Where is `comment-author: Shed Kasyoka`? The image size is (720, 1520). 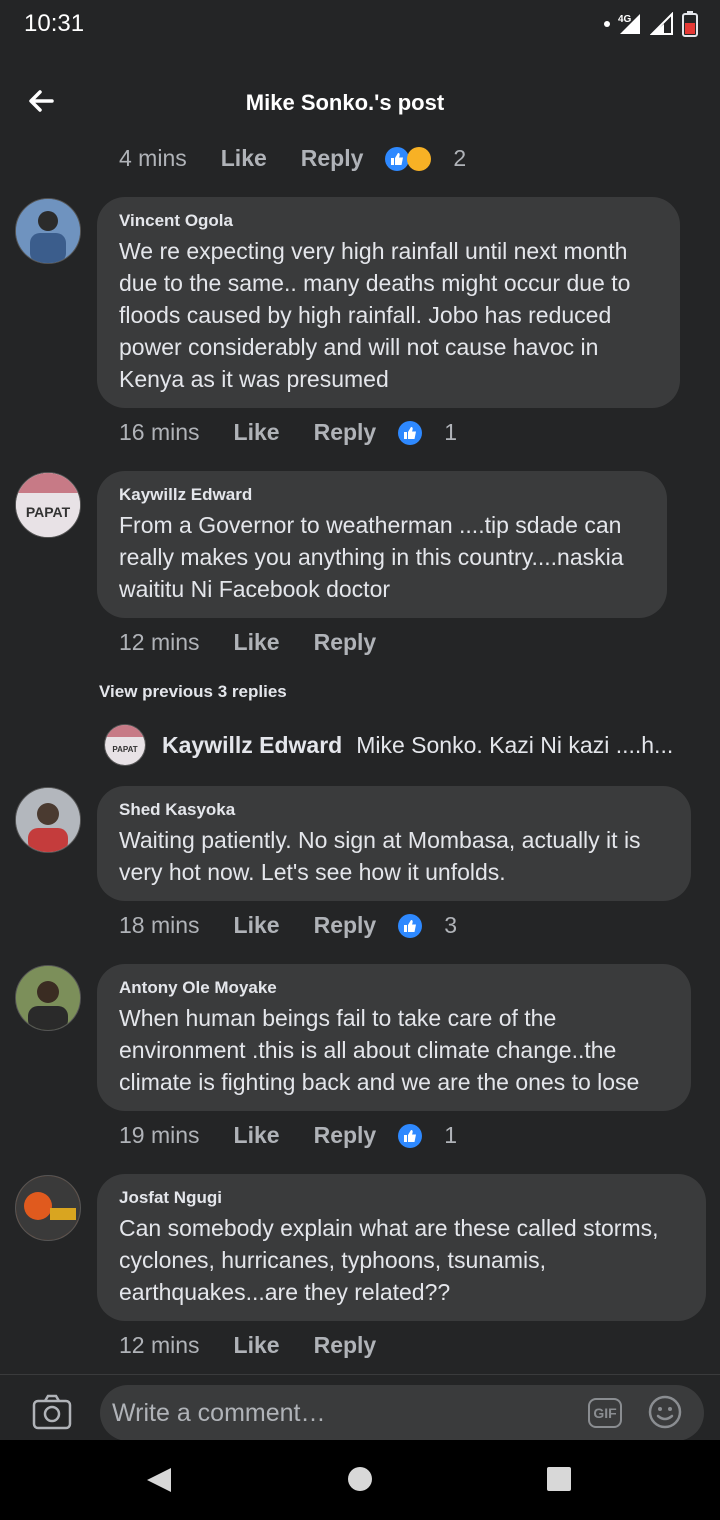 comment-author: Shed Kasyoka is located at coordinates (394, 810).